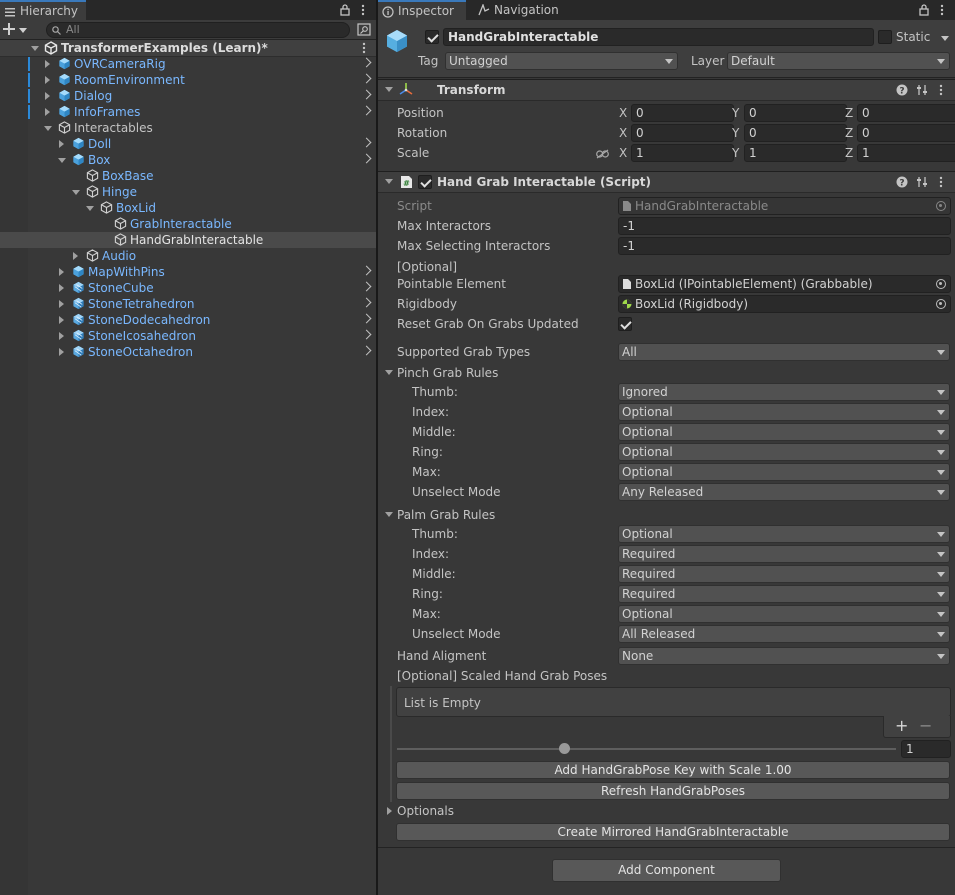 This screenshot has height=895, width=955. I want to click on scale-slider-thumb, so click(564, 748).